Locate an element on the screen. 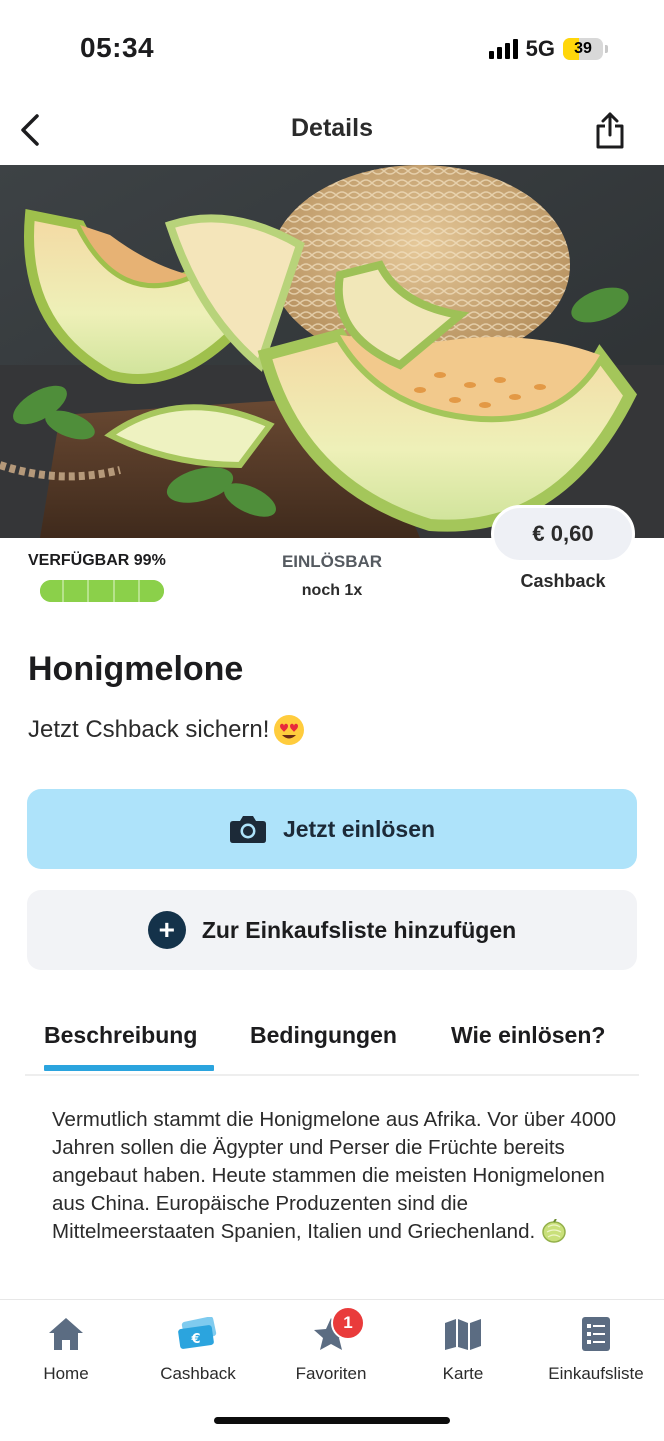 The image size is (664, 1441). nav-cashback: € Cashback is located at coordinates (198, 1349).